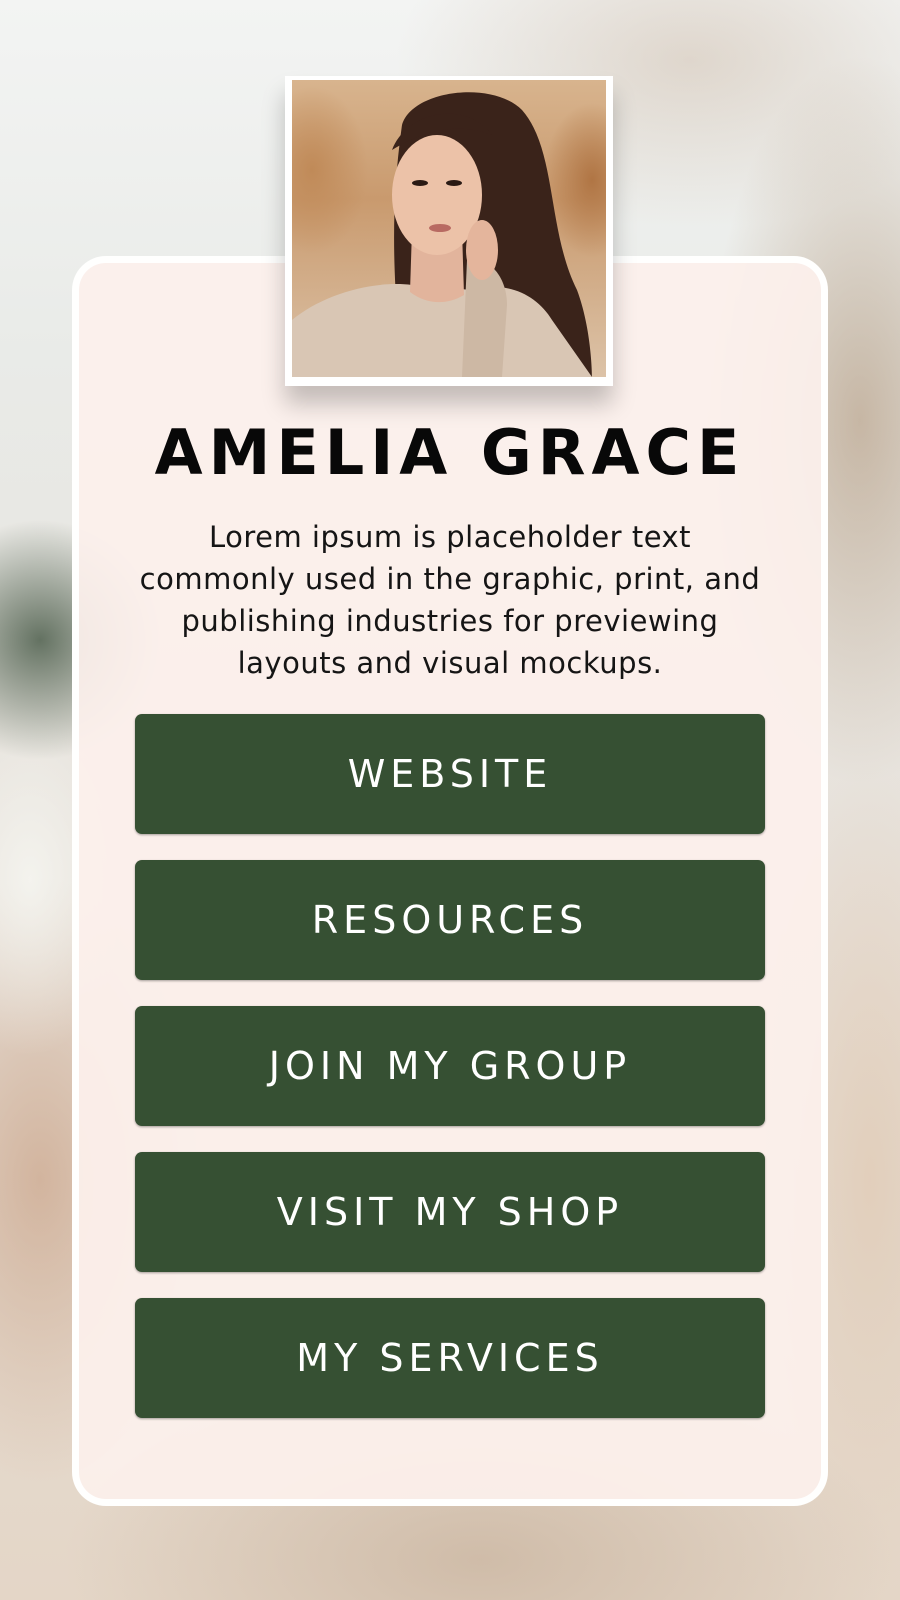  I want to click on profile-photo, so click(449, 228).